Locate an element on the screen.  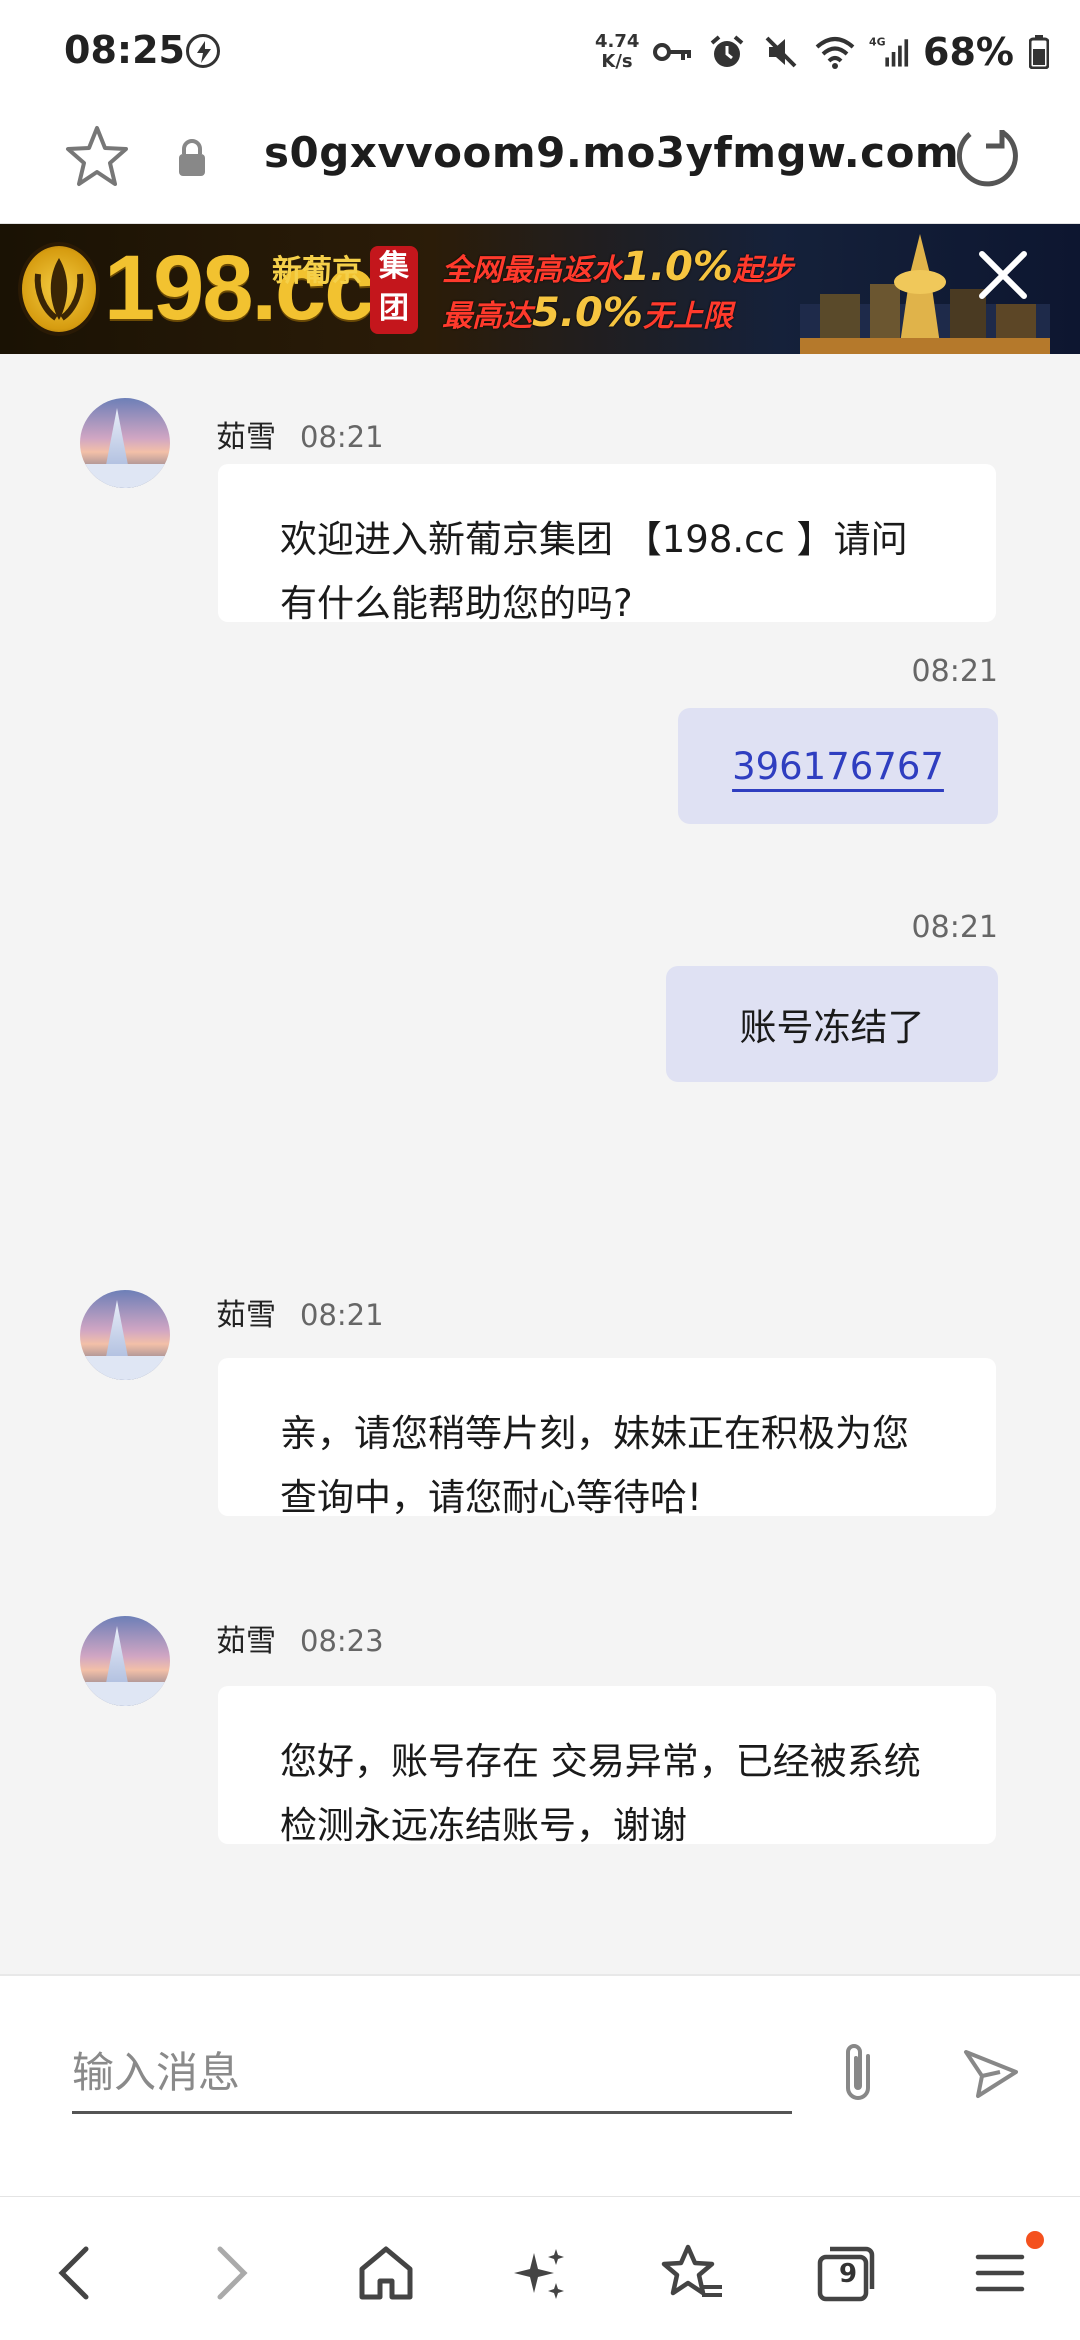
ad-line-1-prefix: 全网最高返水 is located at coordinates (532, 270).